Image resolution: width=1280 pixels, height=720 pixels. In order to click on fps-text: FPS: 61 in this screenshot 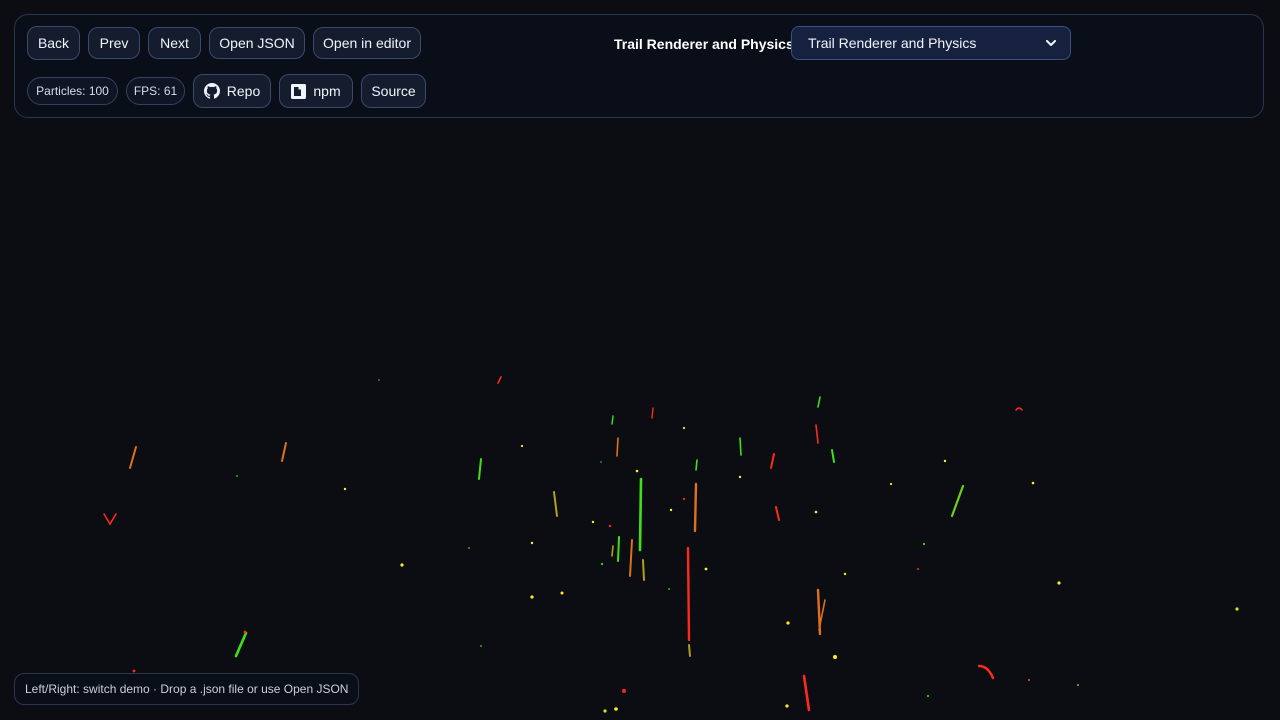, I will do `click(155, 91)`.